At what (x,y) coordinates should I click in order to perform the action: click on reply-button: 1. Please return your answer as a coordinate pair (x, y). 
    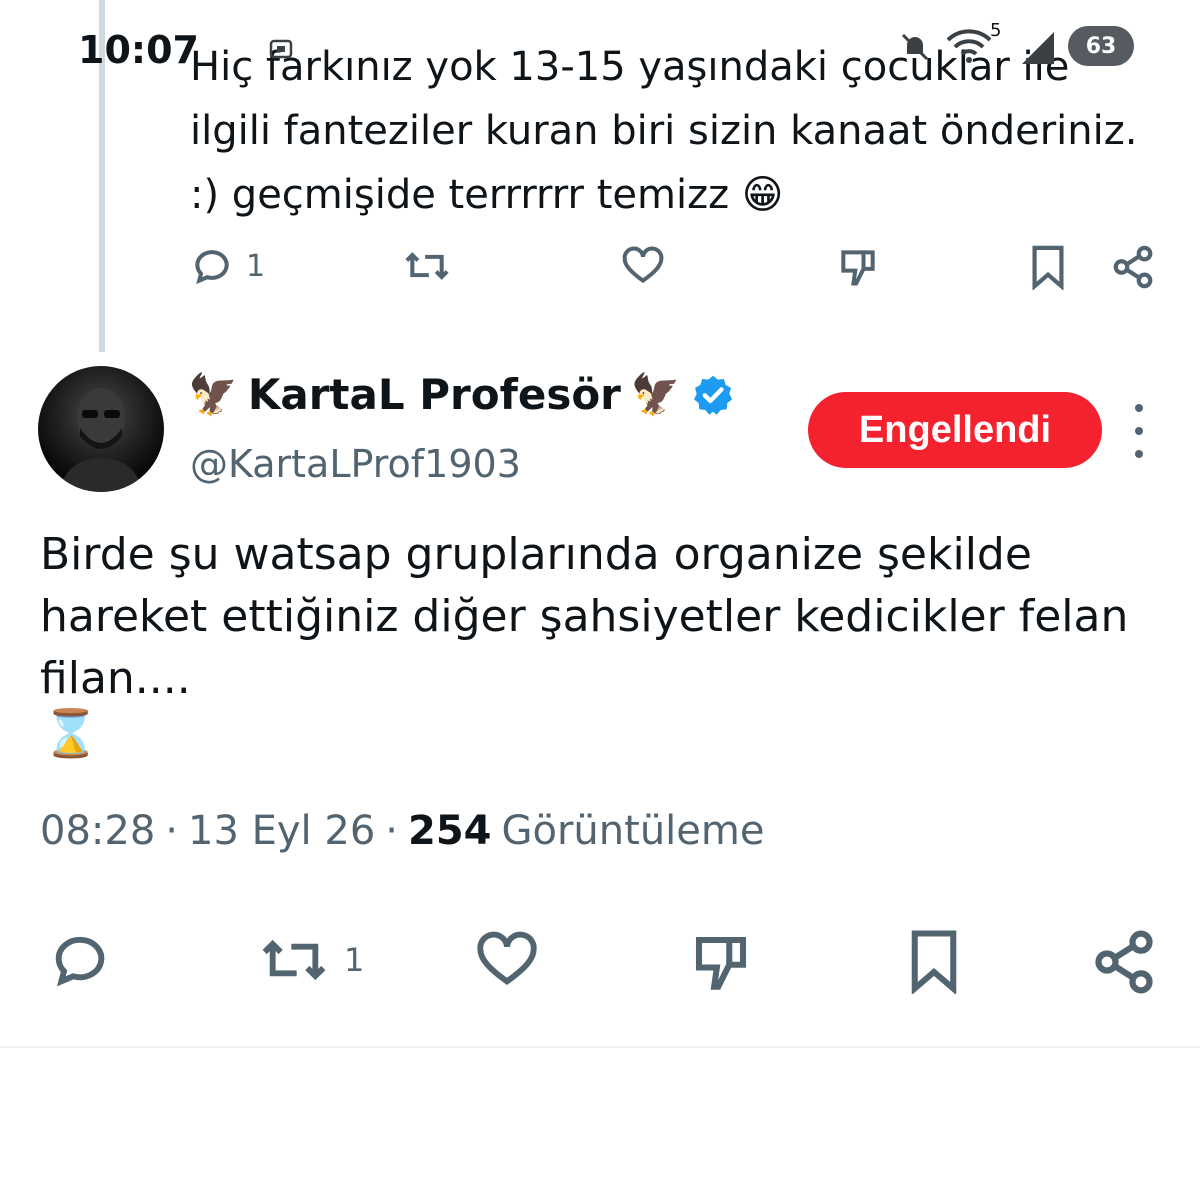
    Looking at the image, I should click on (227, 266).